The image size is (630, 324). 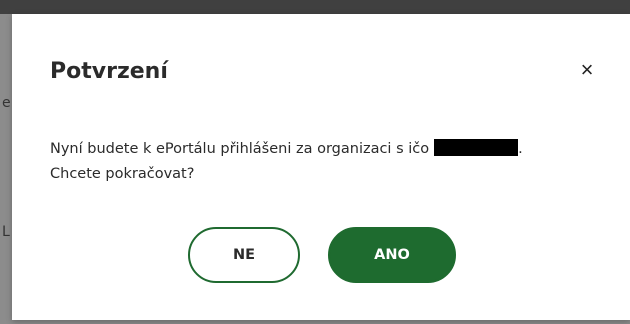 I want to click on cancel-button: NE, so click(x=244, y=255).